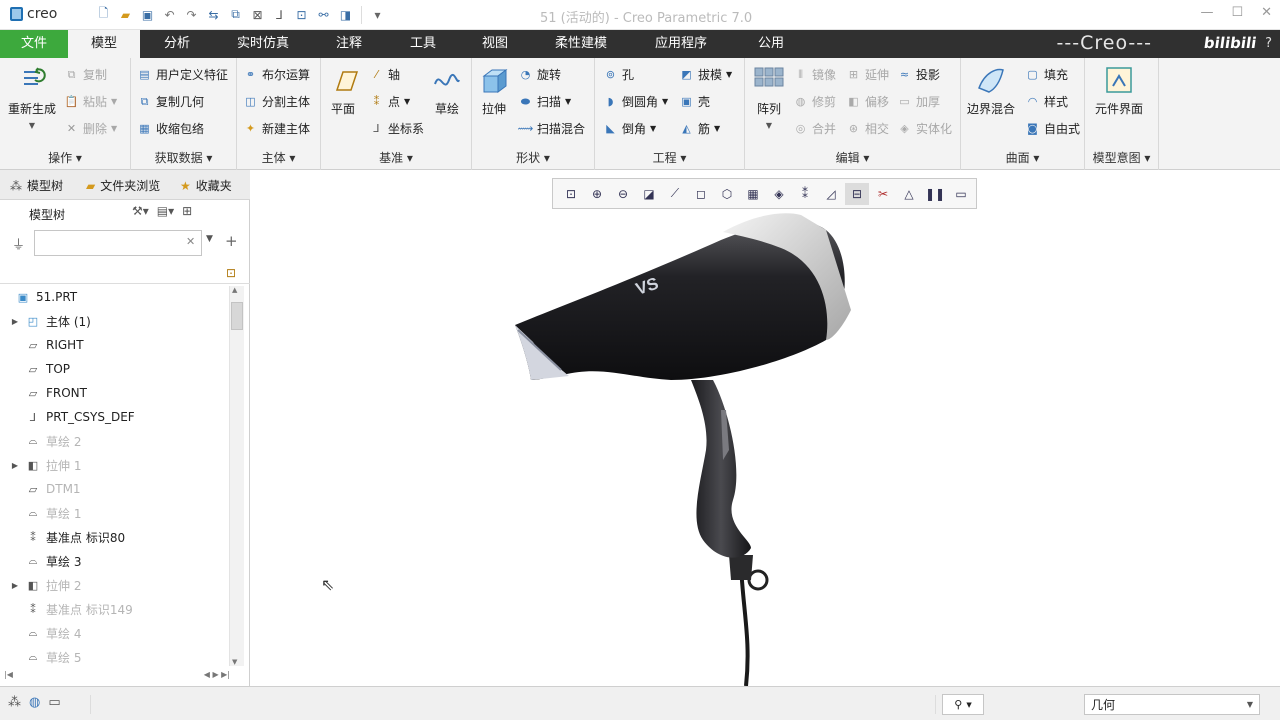 Image resolution: width=1280 pixels, height=720 pixels. Describe the element at coordinates (814, 74) in the screenshot. I see `mirror-button: ⫴ 镜像` at that location.